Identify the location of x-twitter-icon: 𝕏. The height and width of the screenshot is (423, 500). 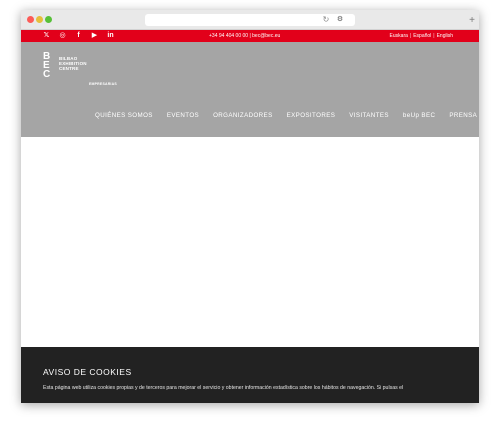
(46, 36).